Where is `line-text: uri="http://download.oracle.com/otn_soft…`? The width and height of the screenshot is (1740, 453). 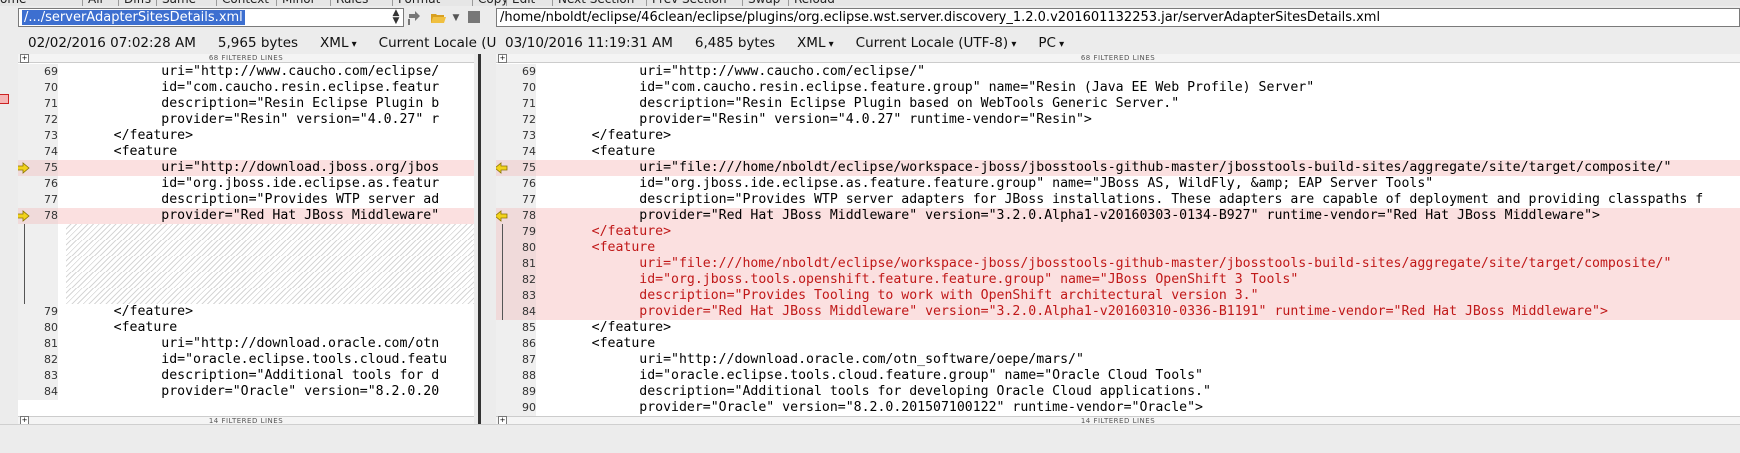
line-text: uri="http://download.oracle.com/otn_soft… is located at coordinates (814, 359).